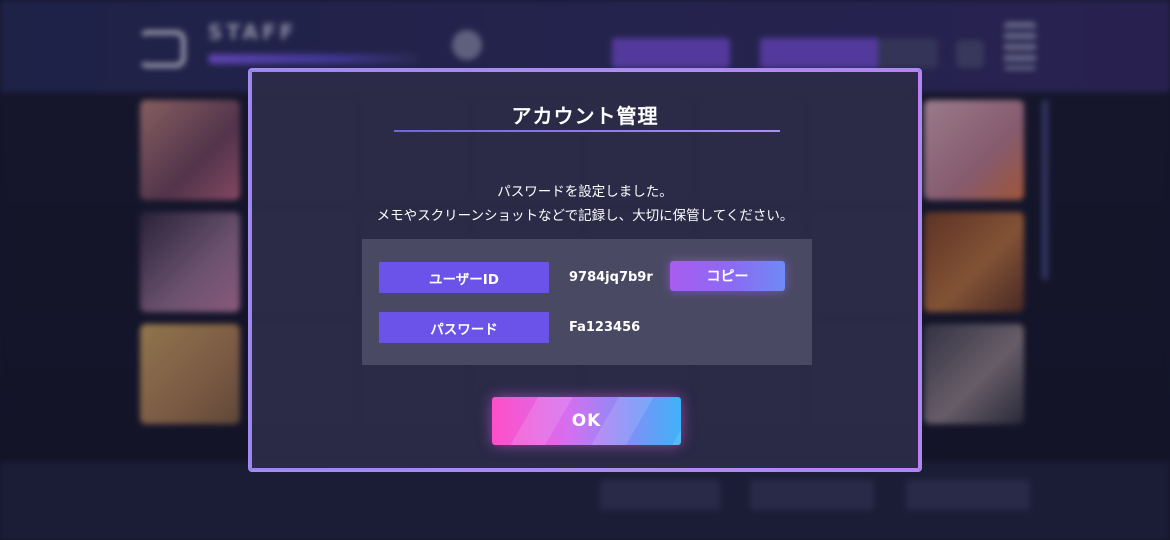  I want to click on password-label: パスワード, so click(464, 327).